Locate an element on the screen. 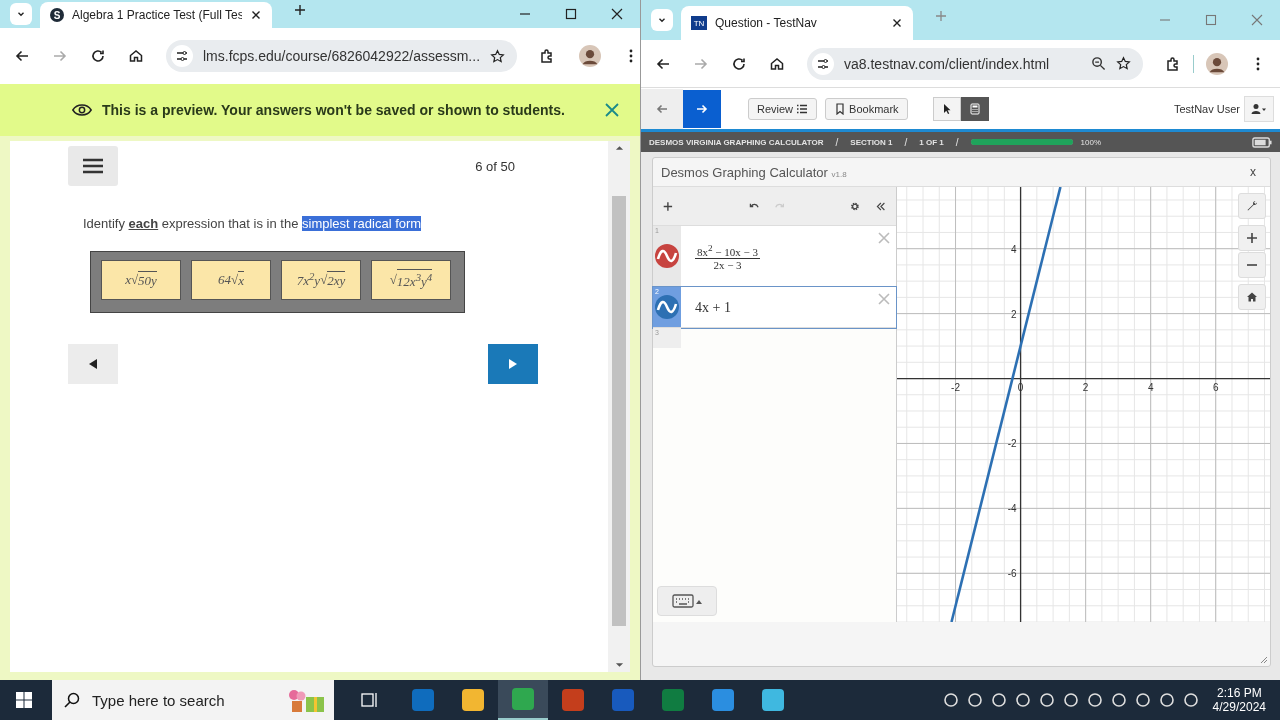  zoom-icon is located at coordinates (1098, 63).